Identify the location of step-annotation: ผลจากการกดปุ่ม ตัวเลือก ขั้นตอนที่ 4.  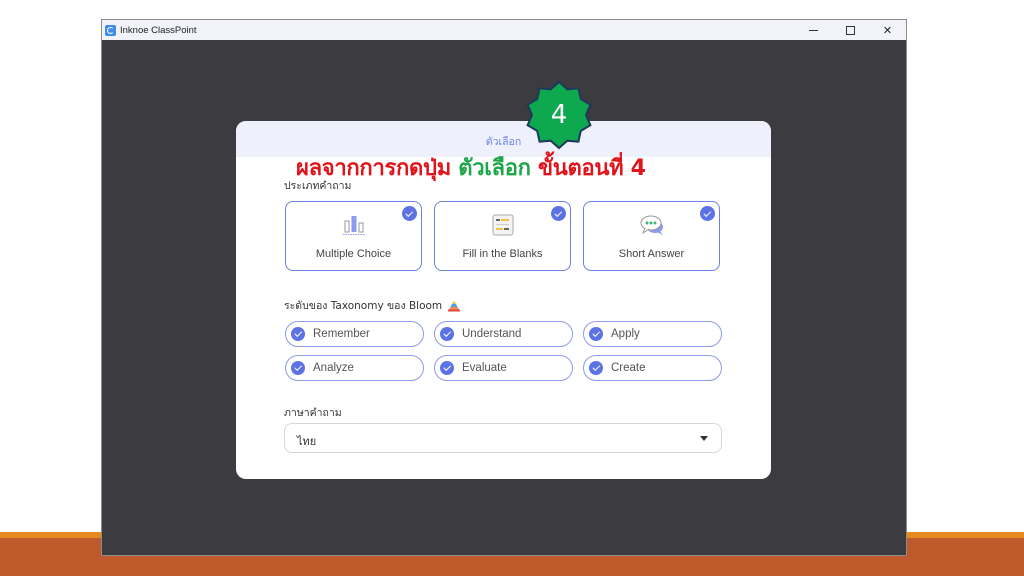
(471, 167).